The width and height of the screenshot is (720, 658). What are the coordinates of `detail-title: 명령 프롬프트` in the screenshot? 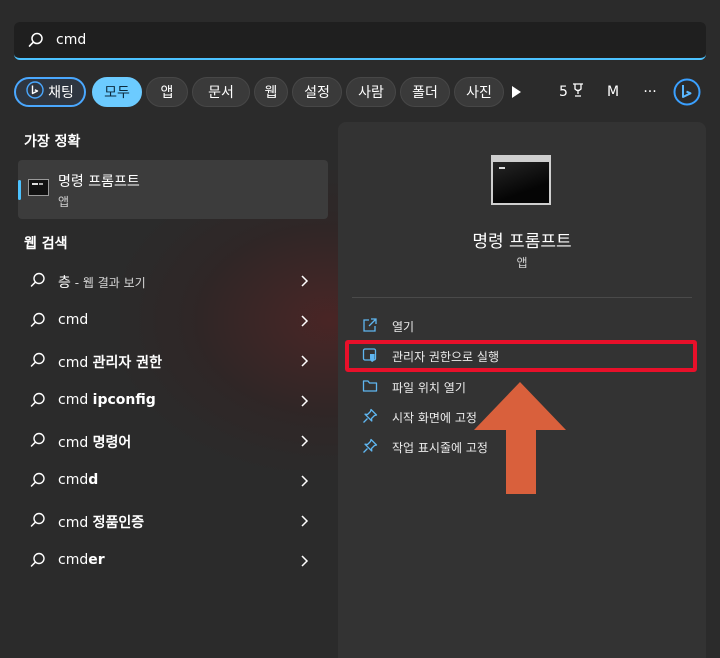 It's located at (522, 242).